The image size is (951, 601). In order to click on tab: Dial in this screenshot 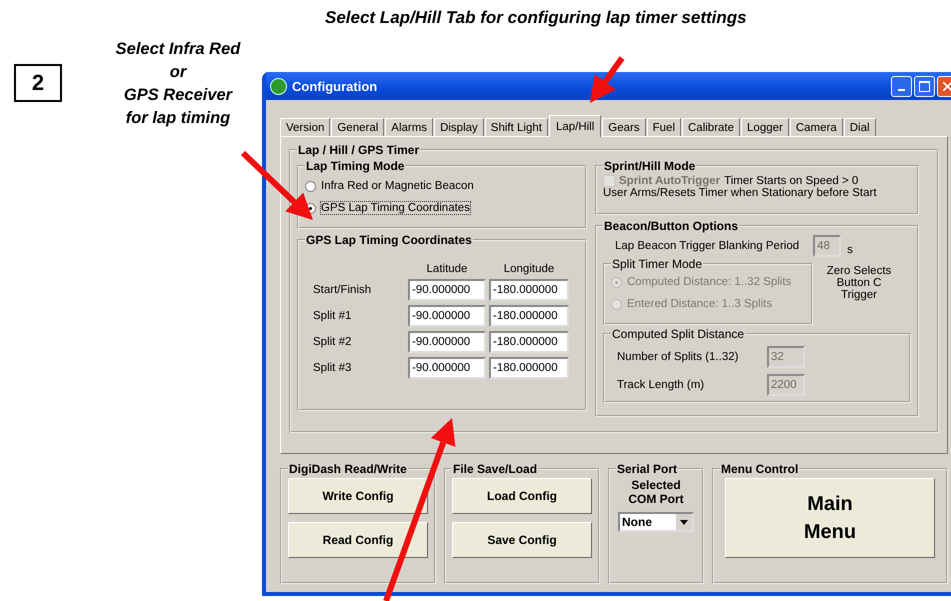, I will do `click(860, 127)`.